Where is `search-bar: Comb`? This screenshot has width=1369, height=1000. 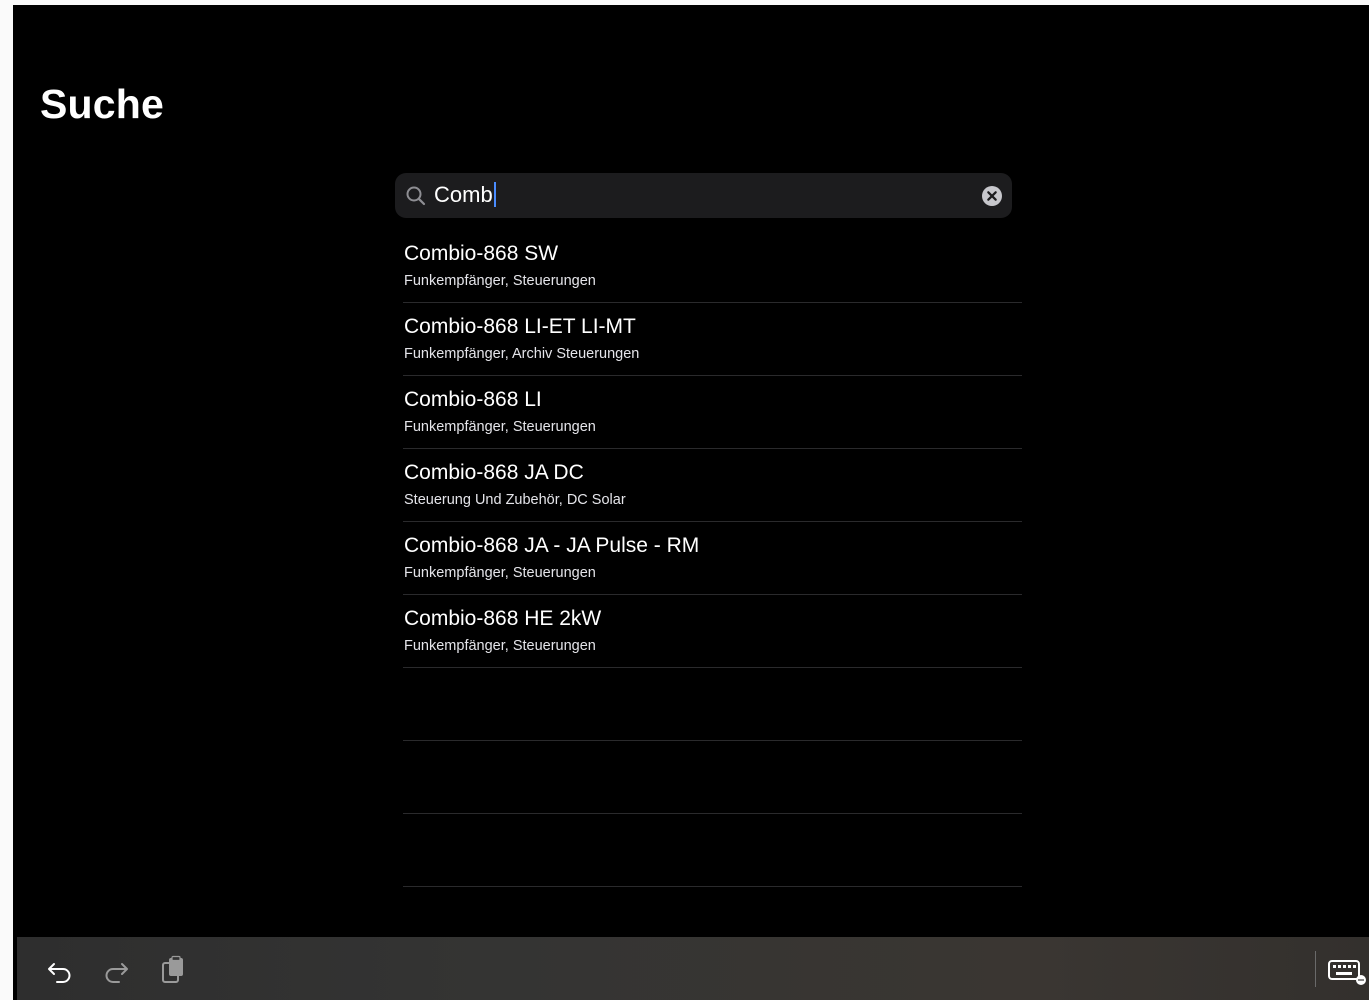
search-bar: Comb is located at coordinates (703, 195).